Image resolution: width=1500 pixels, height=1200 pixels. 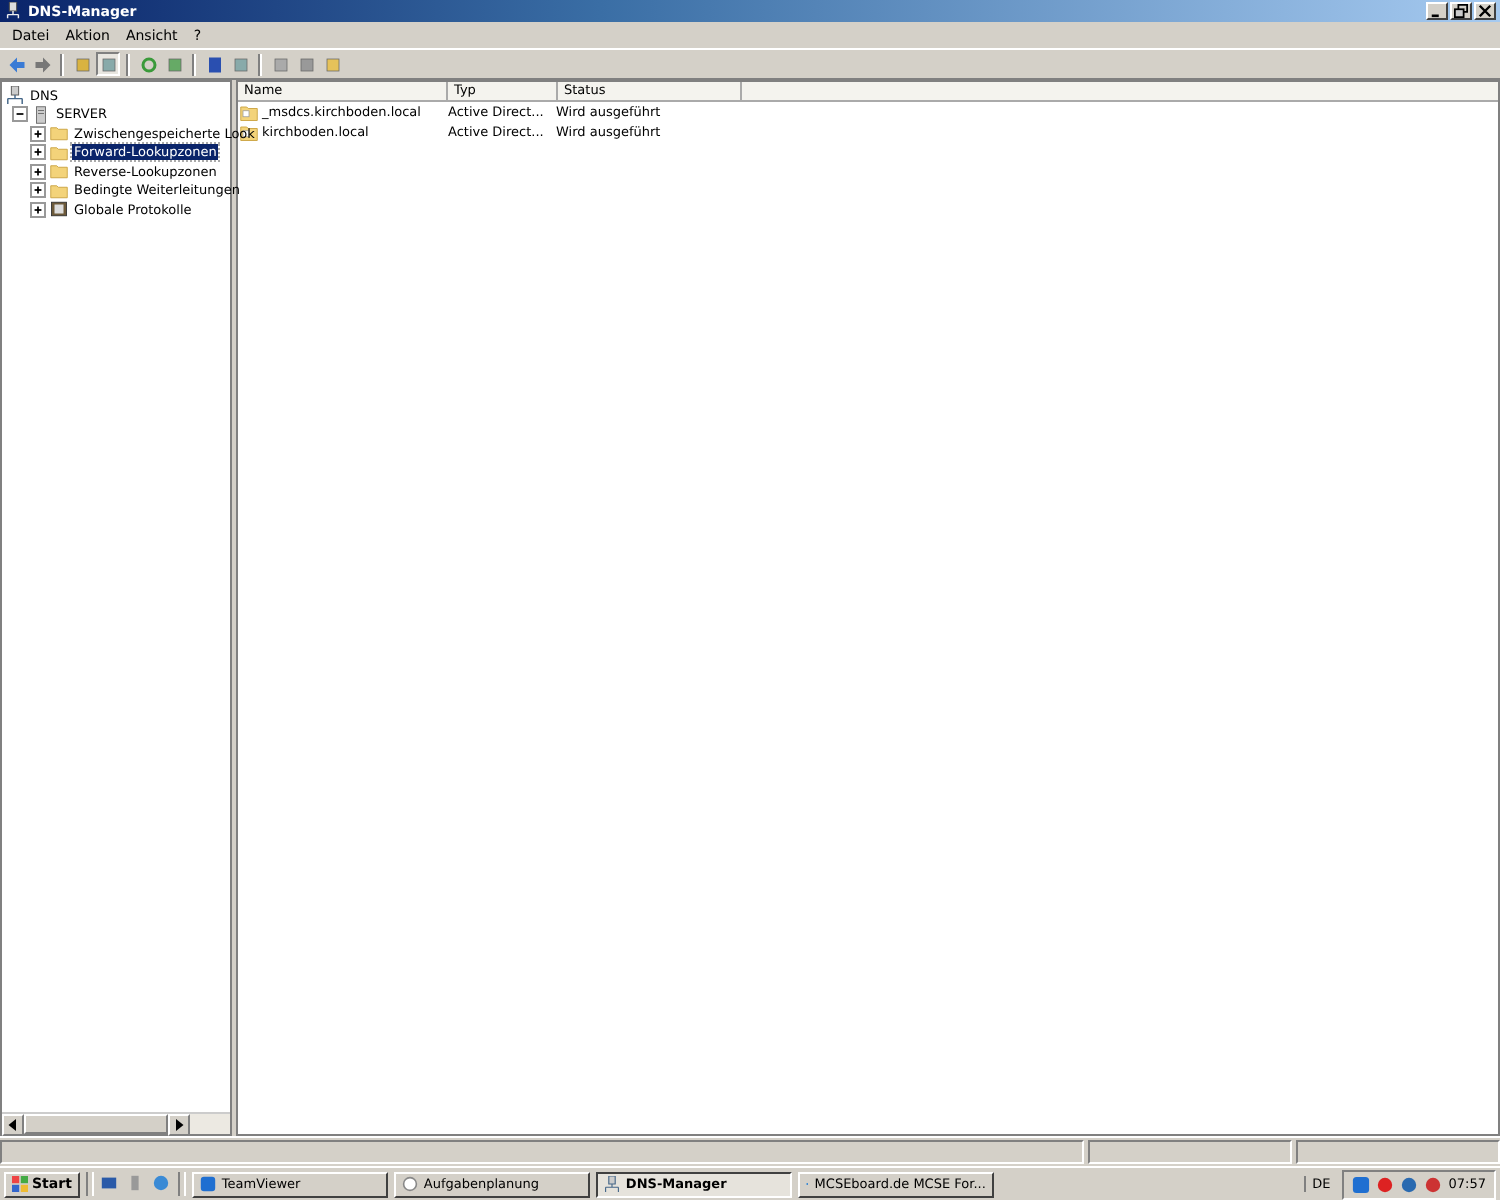 What do you see at coordinates (1409, 1184) in the screenshot?
I see `network-icon` at bounding box center [1409, 1184].